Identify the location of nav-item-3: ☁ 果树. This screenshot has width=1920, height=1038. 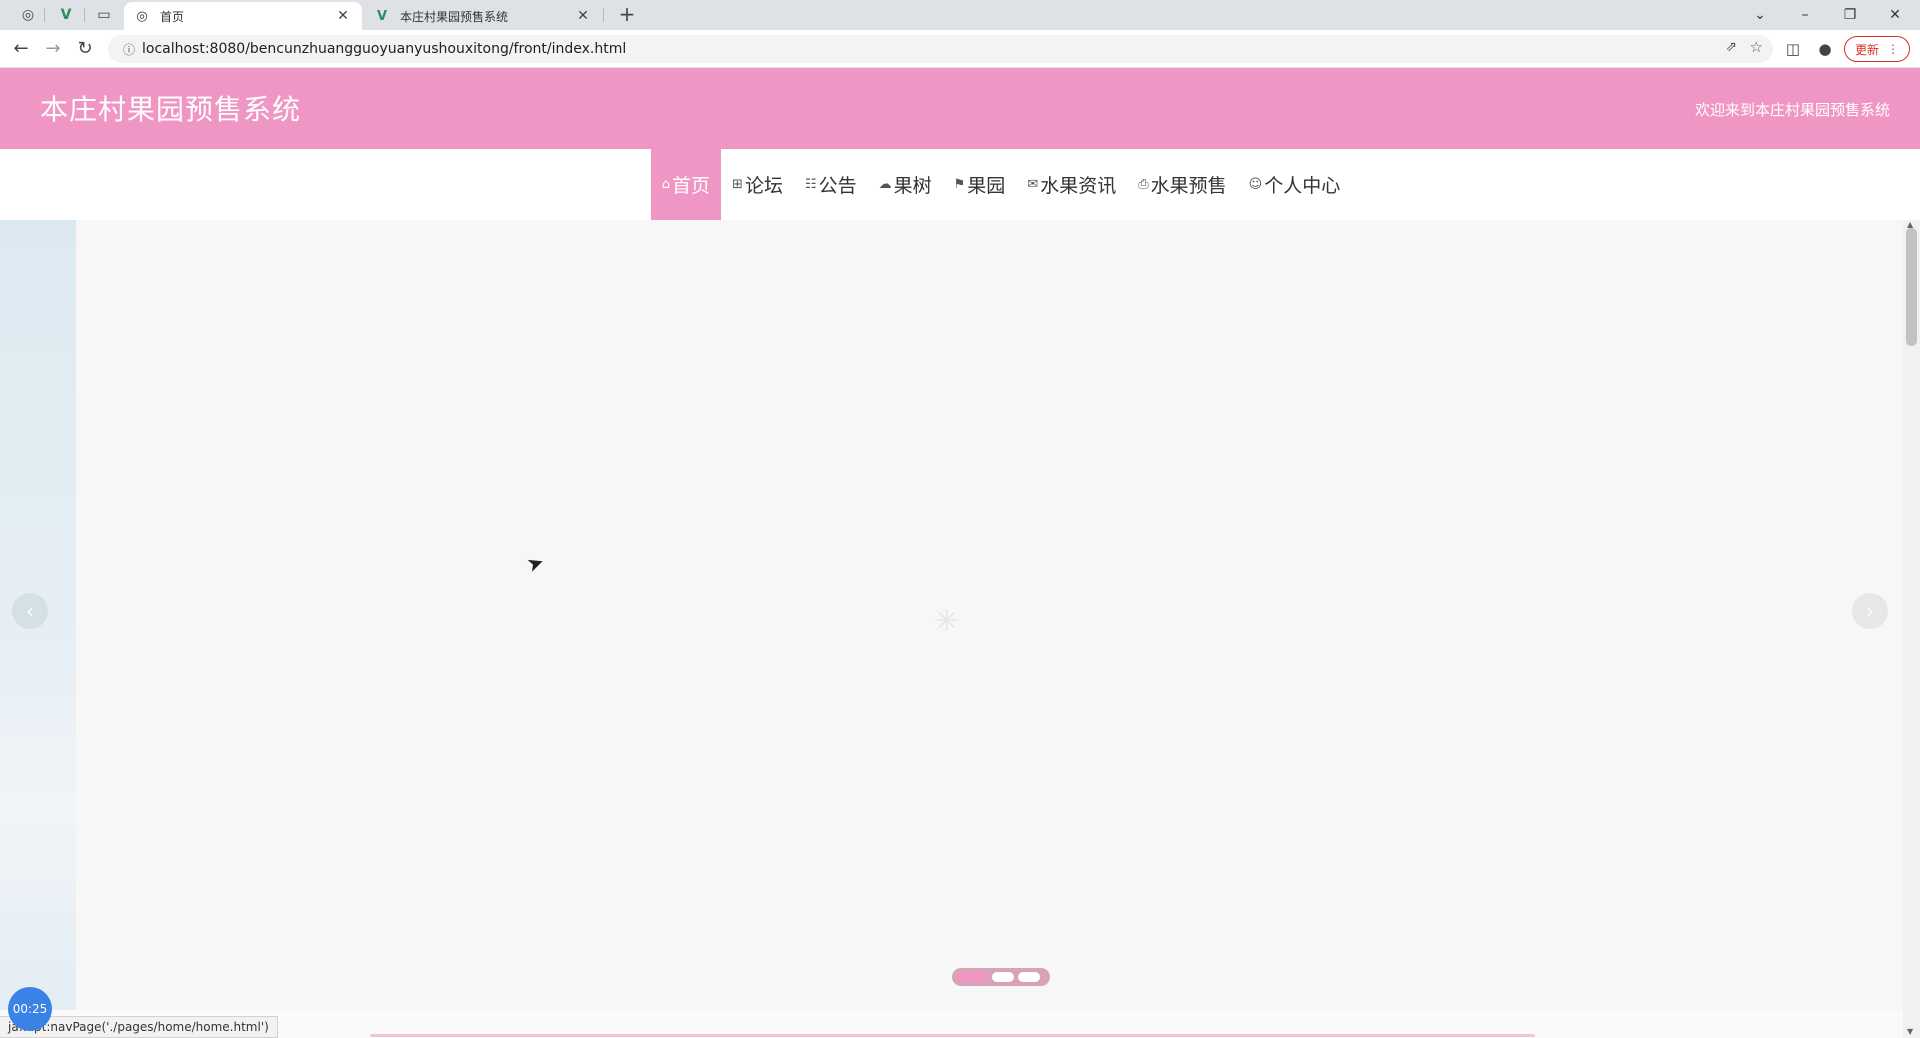
(905, 184).